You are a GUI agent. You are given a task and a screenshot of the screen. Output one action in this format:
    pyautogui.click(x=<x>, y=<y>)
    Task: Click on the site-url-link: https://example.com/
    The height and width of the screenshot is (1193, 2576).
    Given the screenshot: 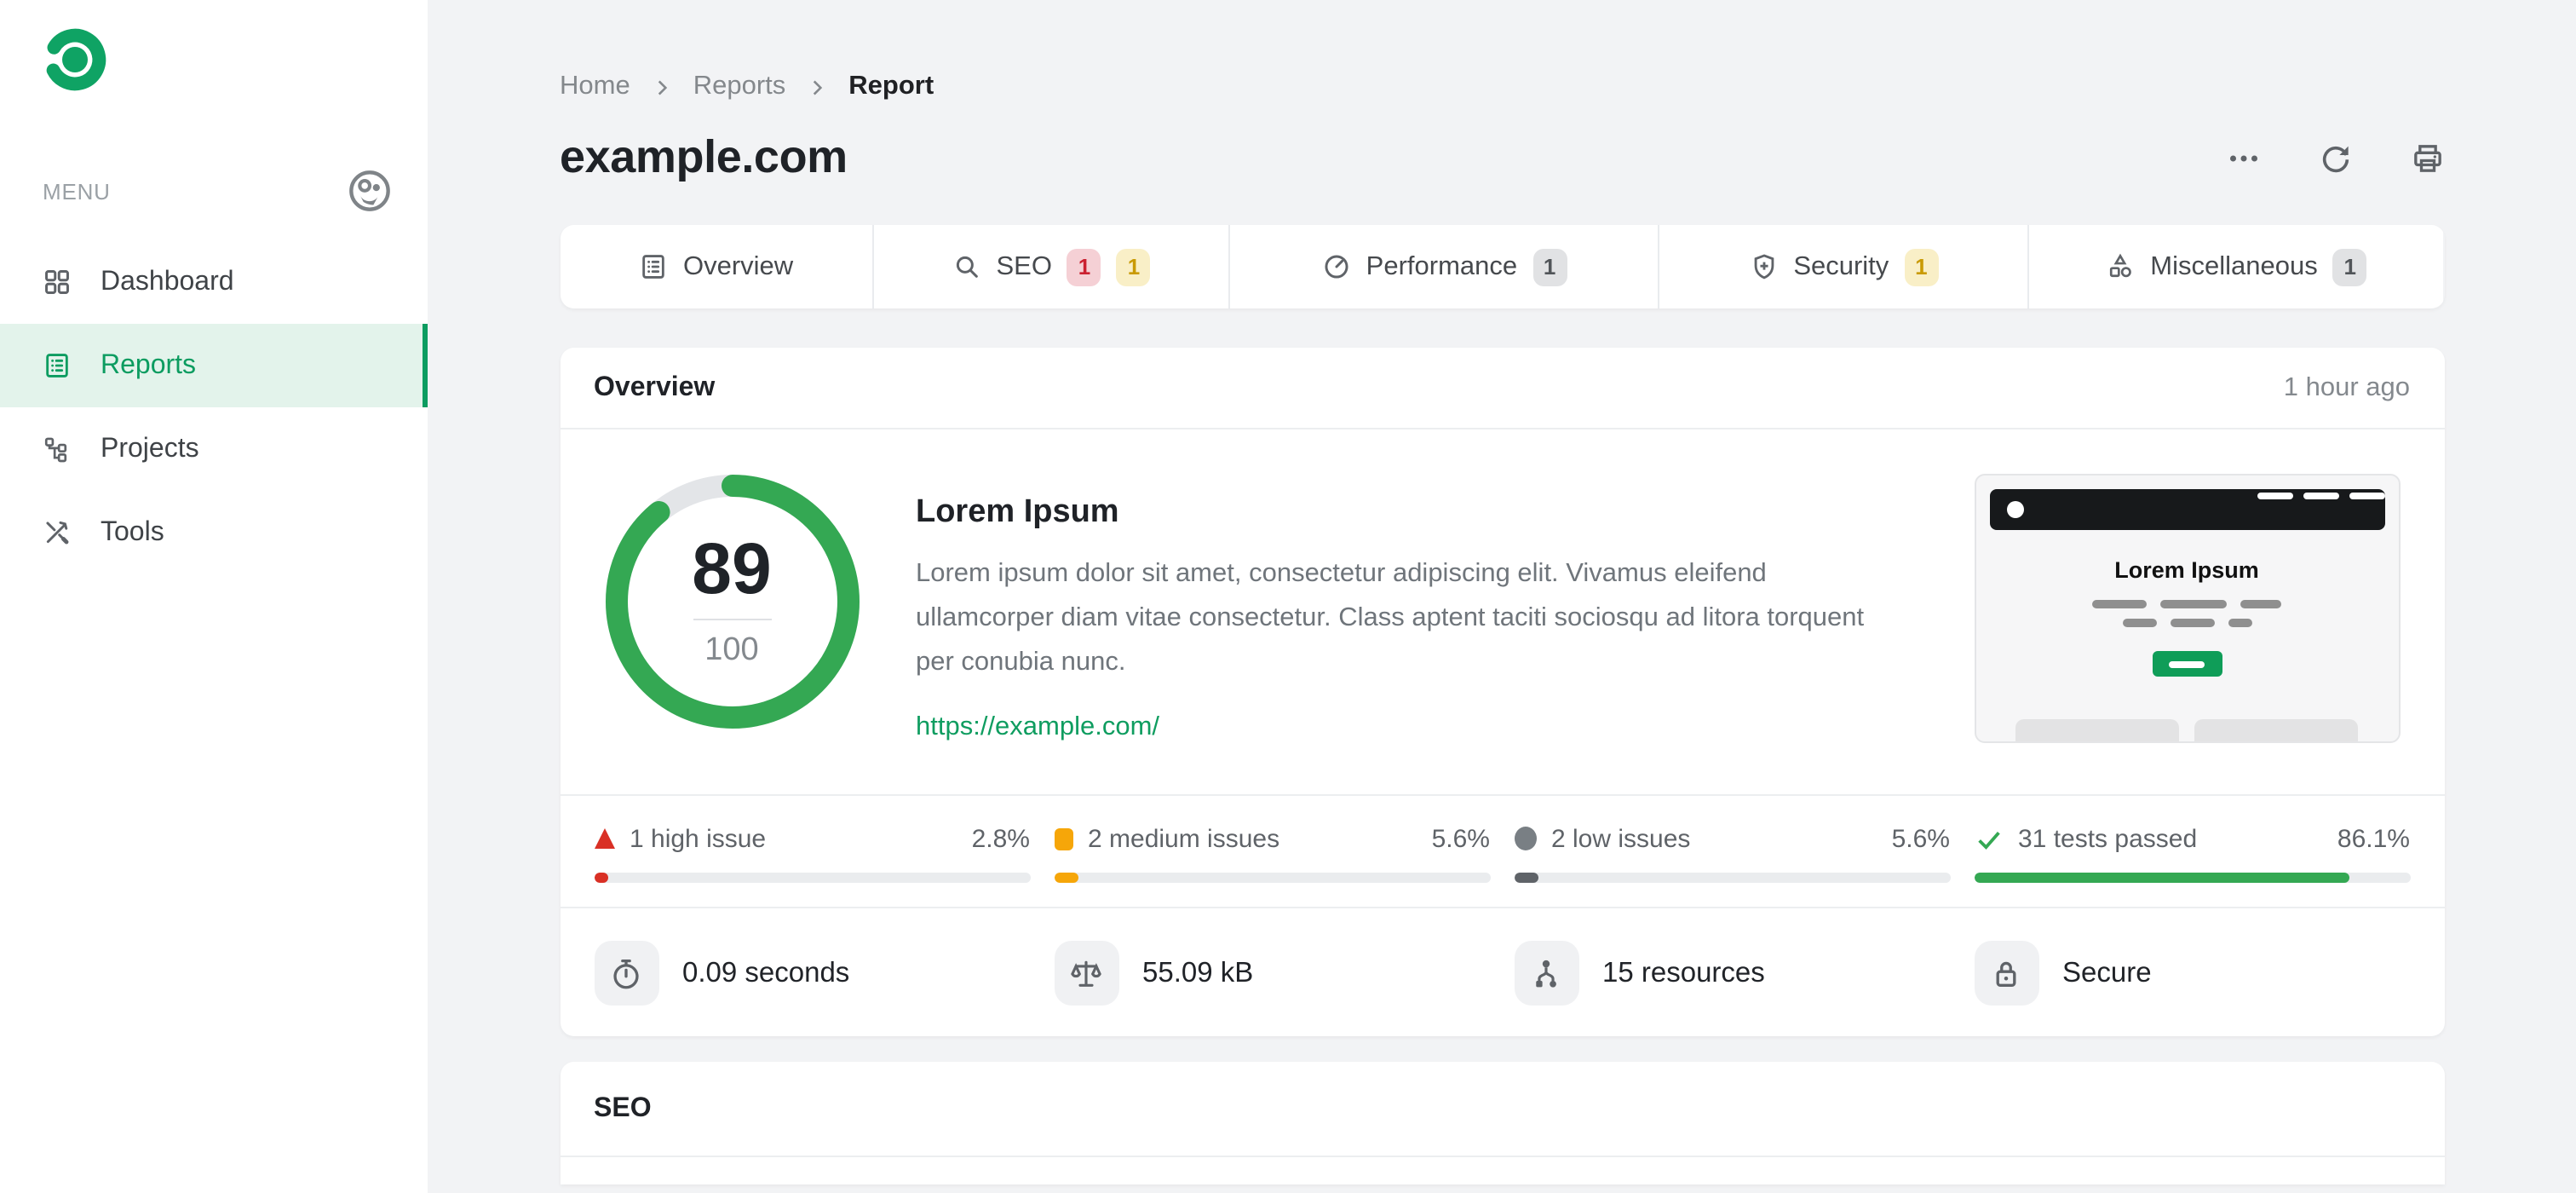 What is the action you would take?
    pyautogui.click(x=1037, y=727)
    